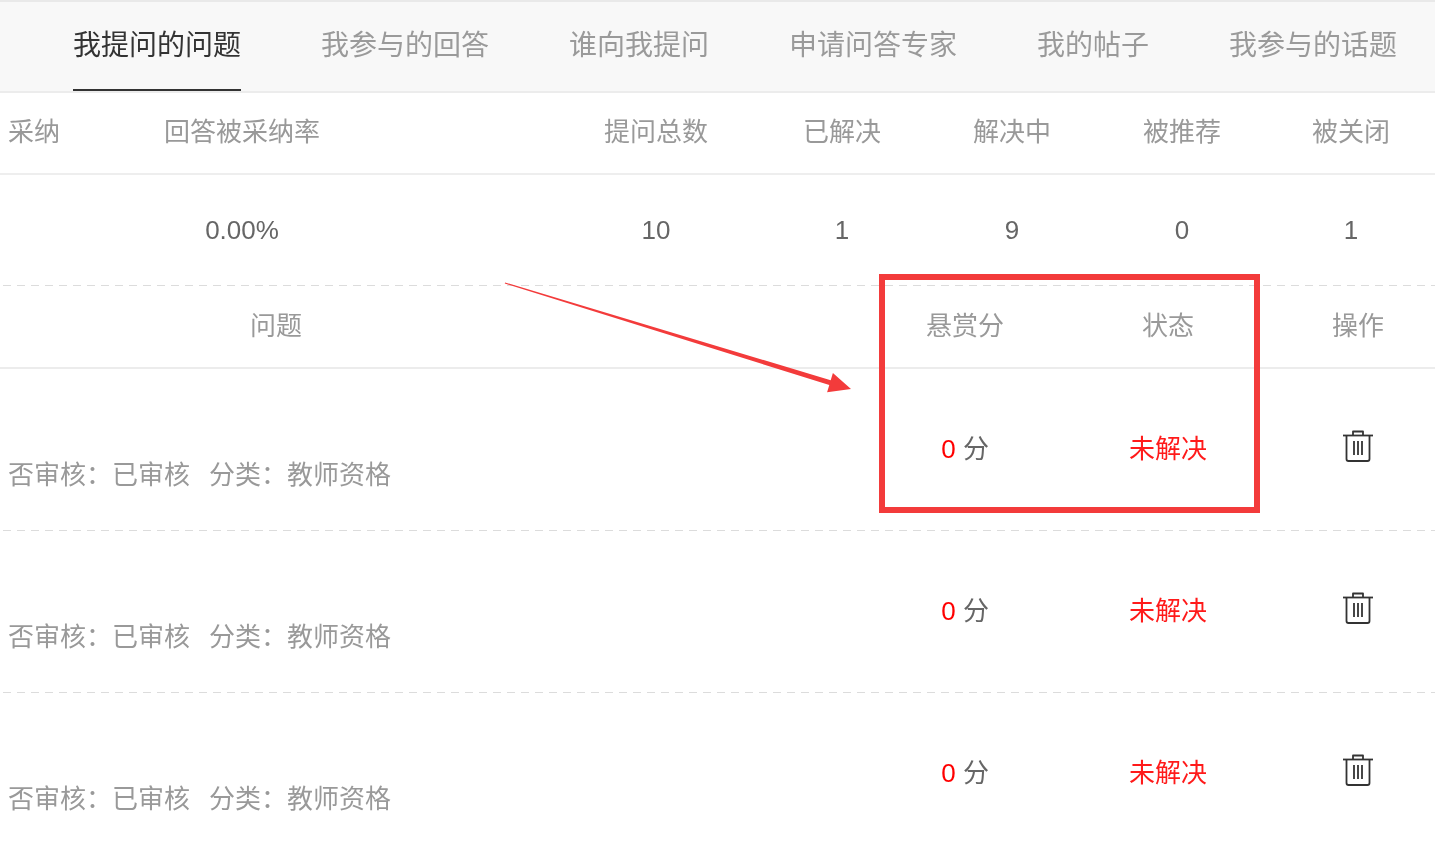  Describe the element at coordinates (1093, 46) in the screenshot. I see `tab: 我的帖子` at that location.